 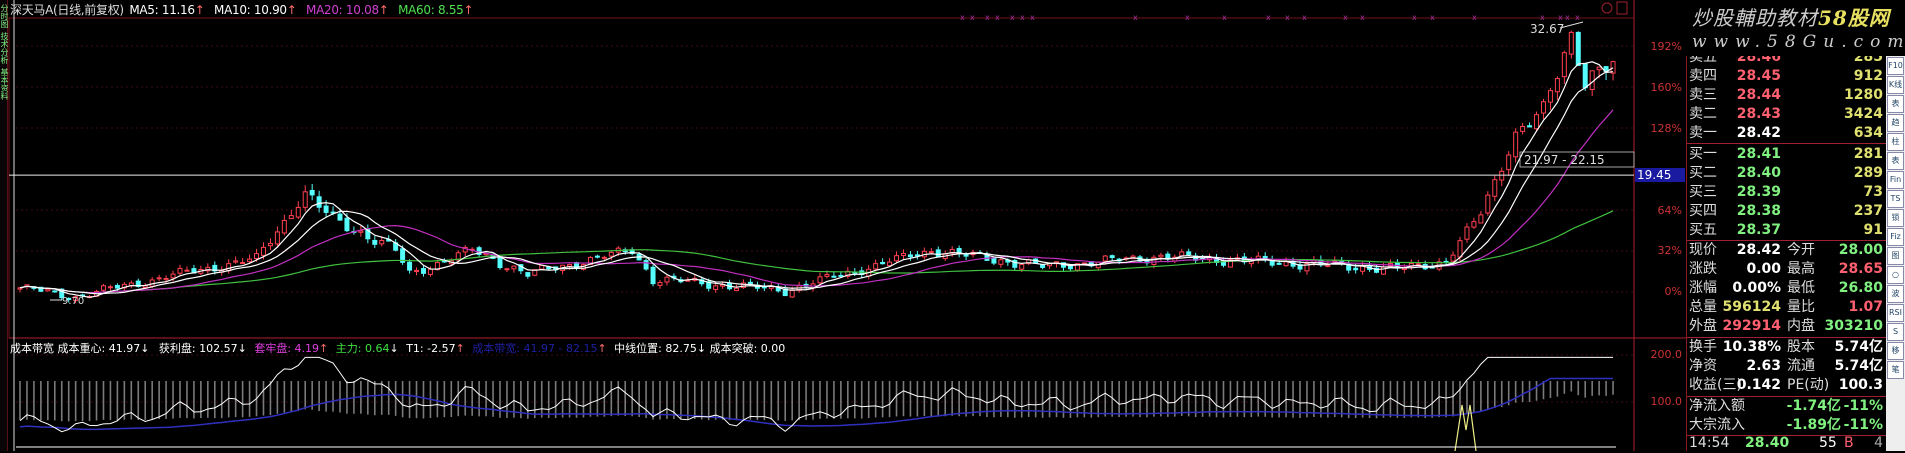 I want to click on toolbar-icon-14: S, so click(x=1895, y=332).